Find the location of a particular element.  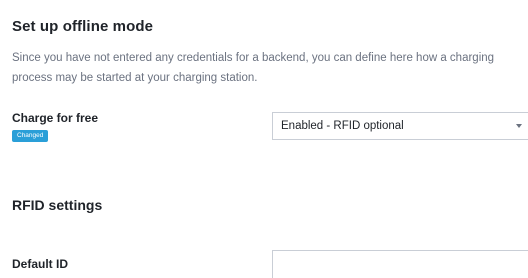

default-id-input is located at coordinates (400, 264).